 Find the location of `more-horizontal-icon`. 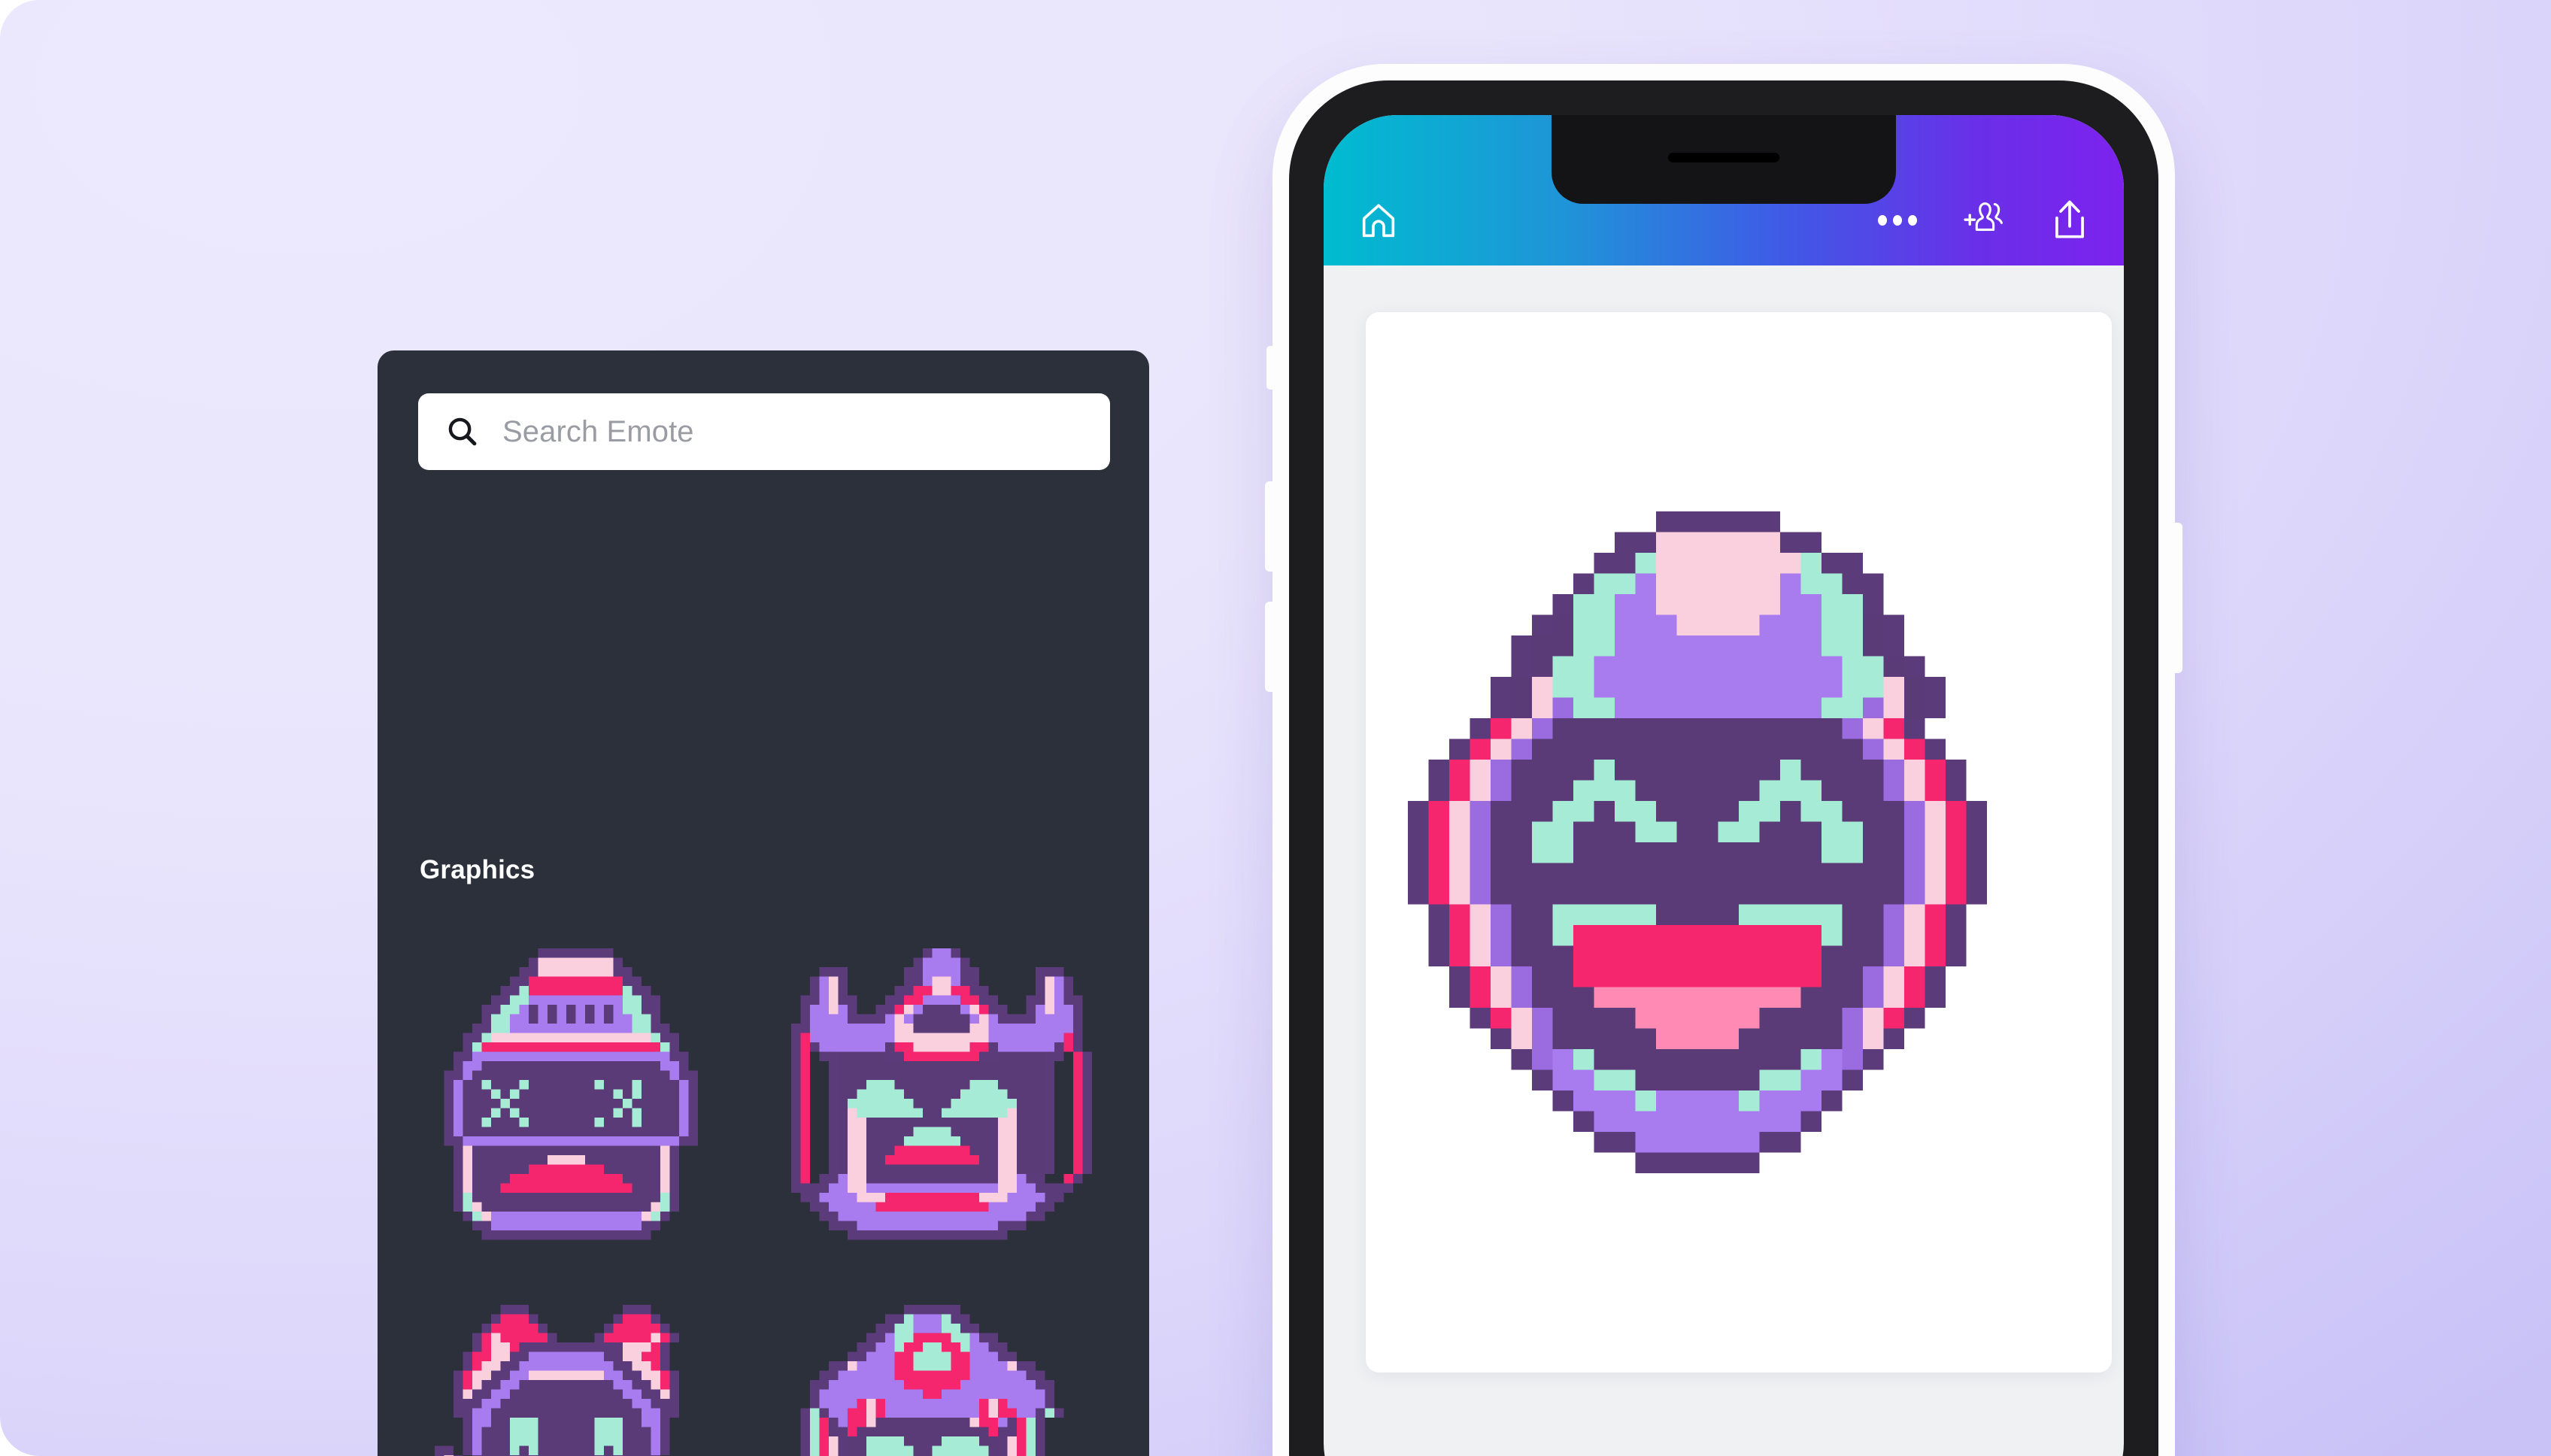

more-horizontal-icon is located at coordinates (1897, 220).